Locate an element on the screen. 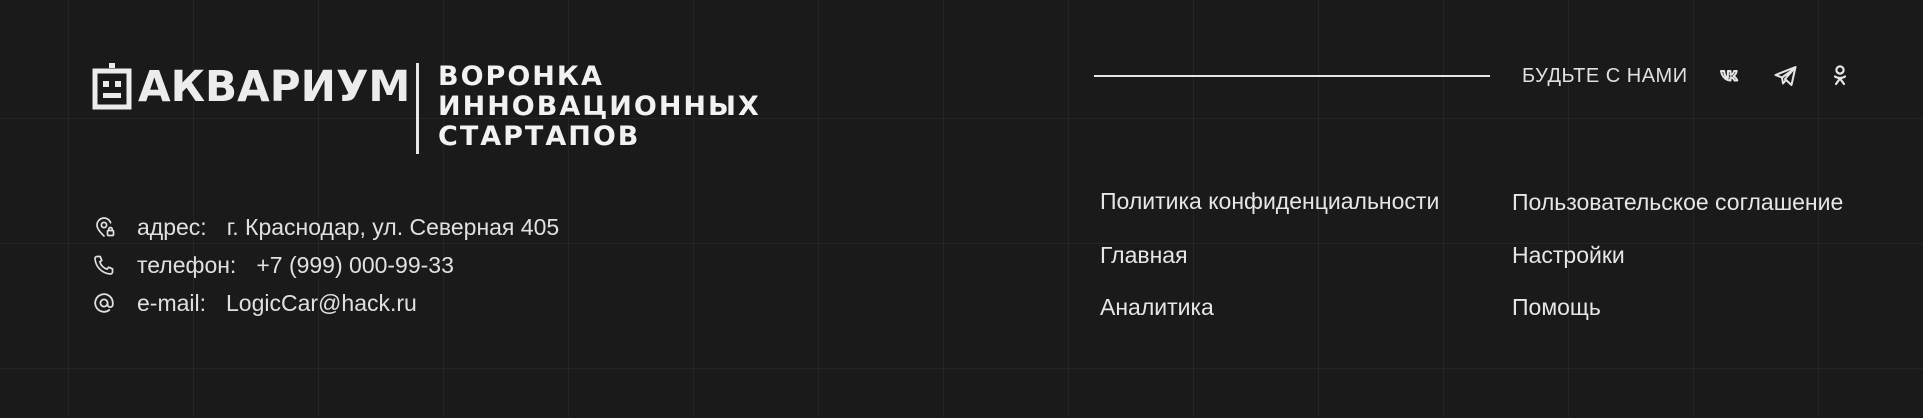 Image resolution: width=1923 pixels, height=418 pixels. contact-value: +7 (999) 000-99-33 is located at coordinates (355, 265).